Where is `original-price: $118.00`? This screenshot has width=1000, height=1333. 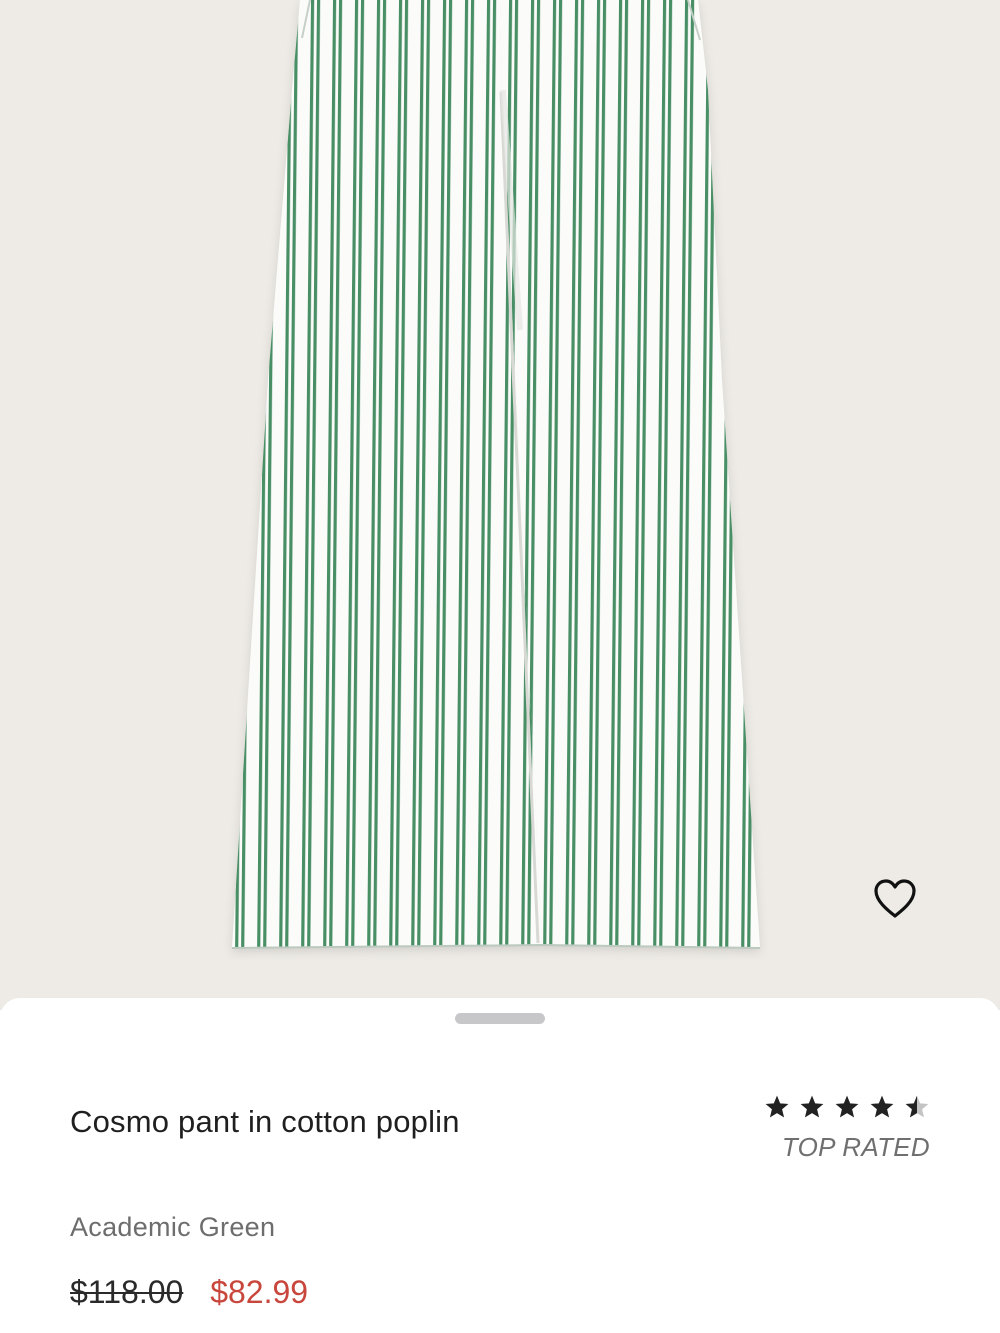 original-price: $118.00 is located at coordinates (127, 1292).